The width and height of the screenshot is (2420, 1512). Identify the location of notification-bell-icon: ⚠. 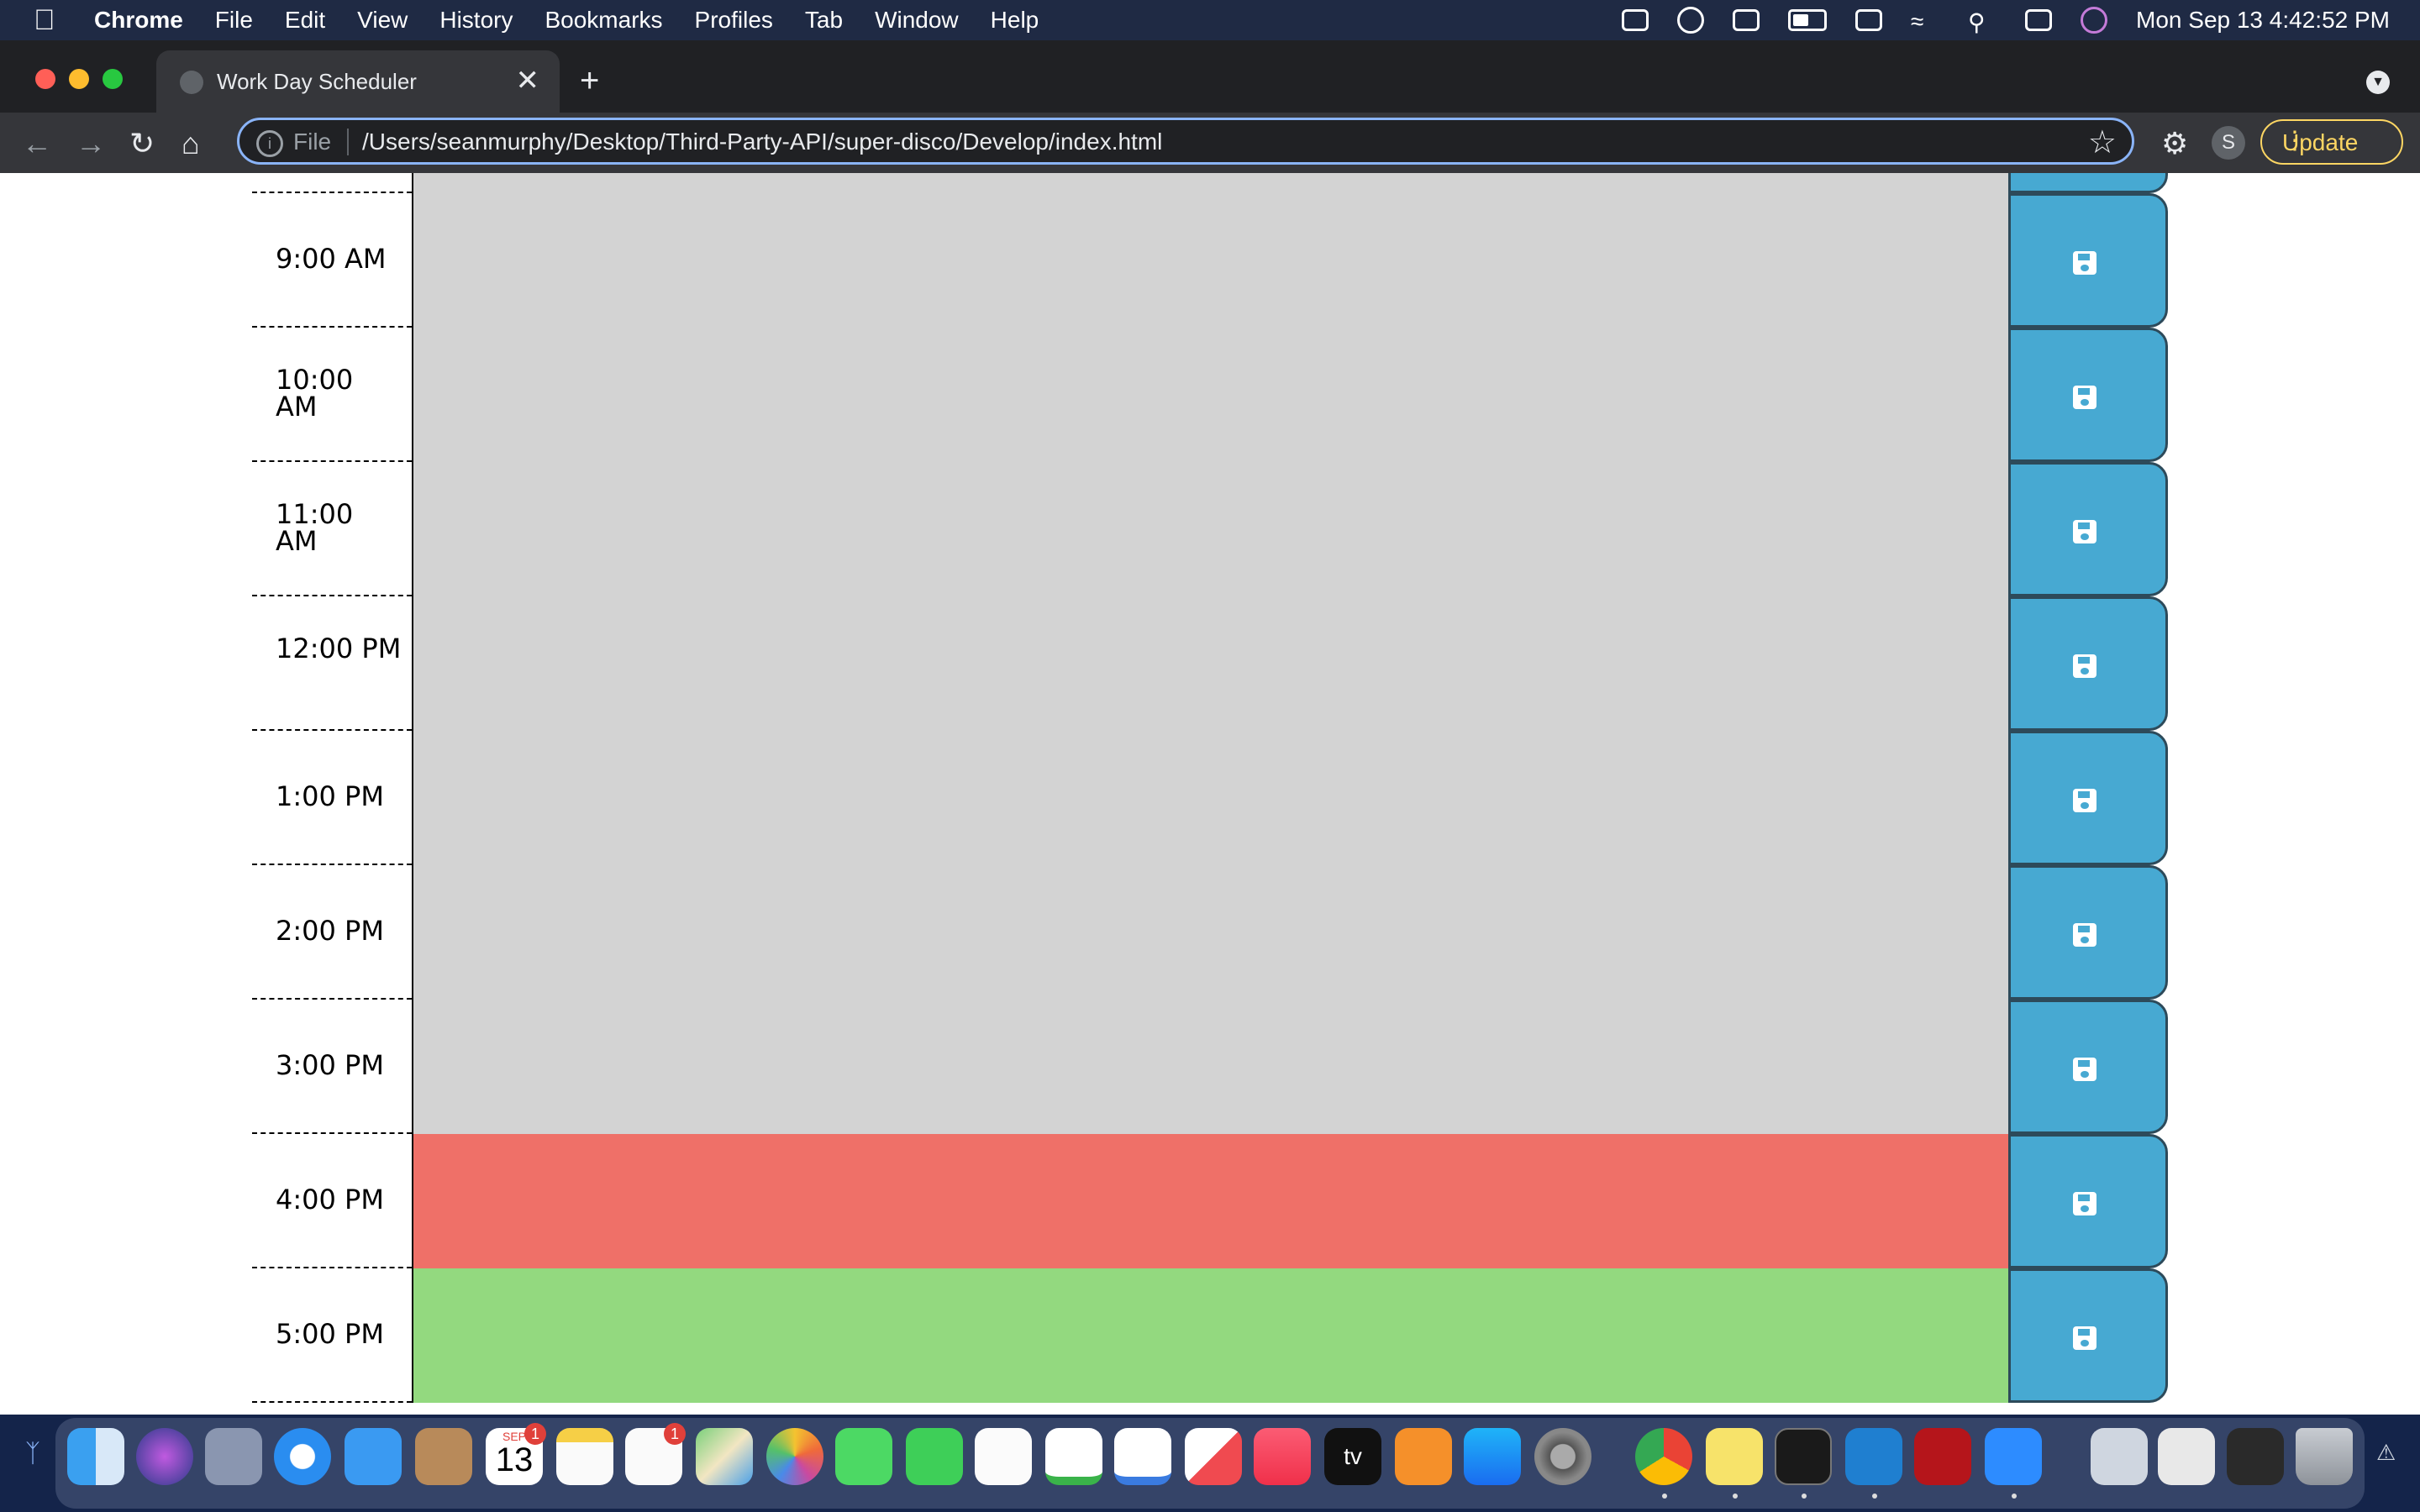
(2386, 1453).